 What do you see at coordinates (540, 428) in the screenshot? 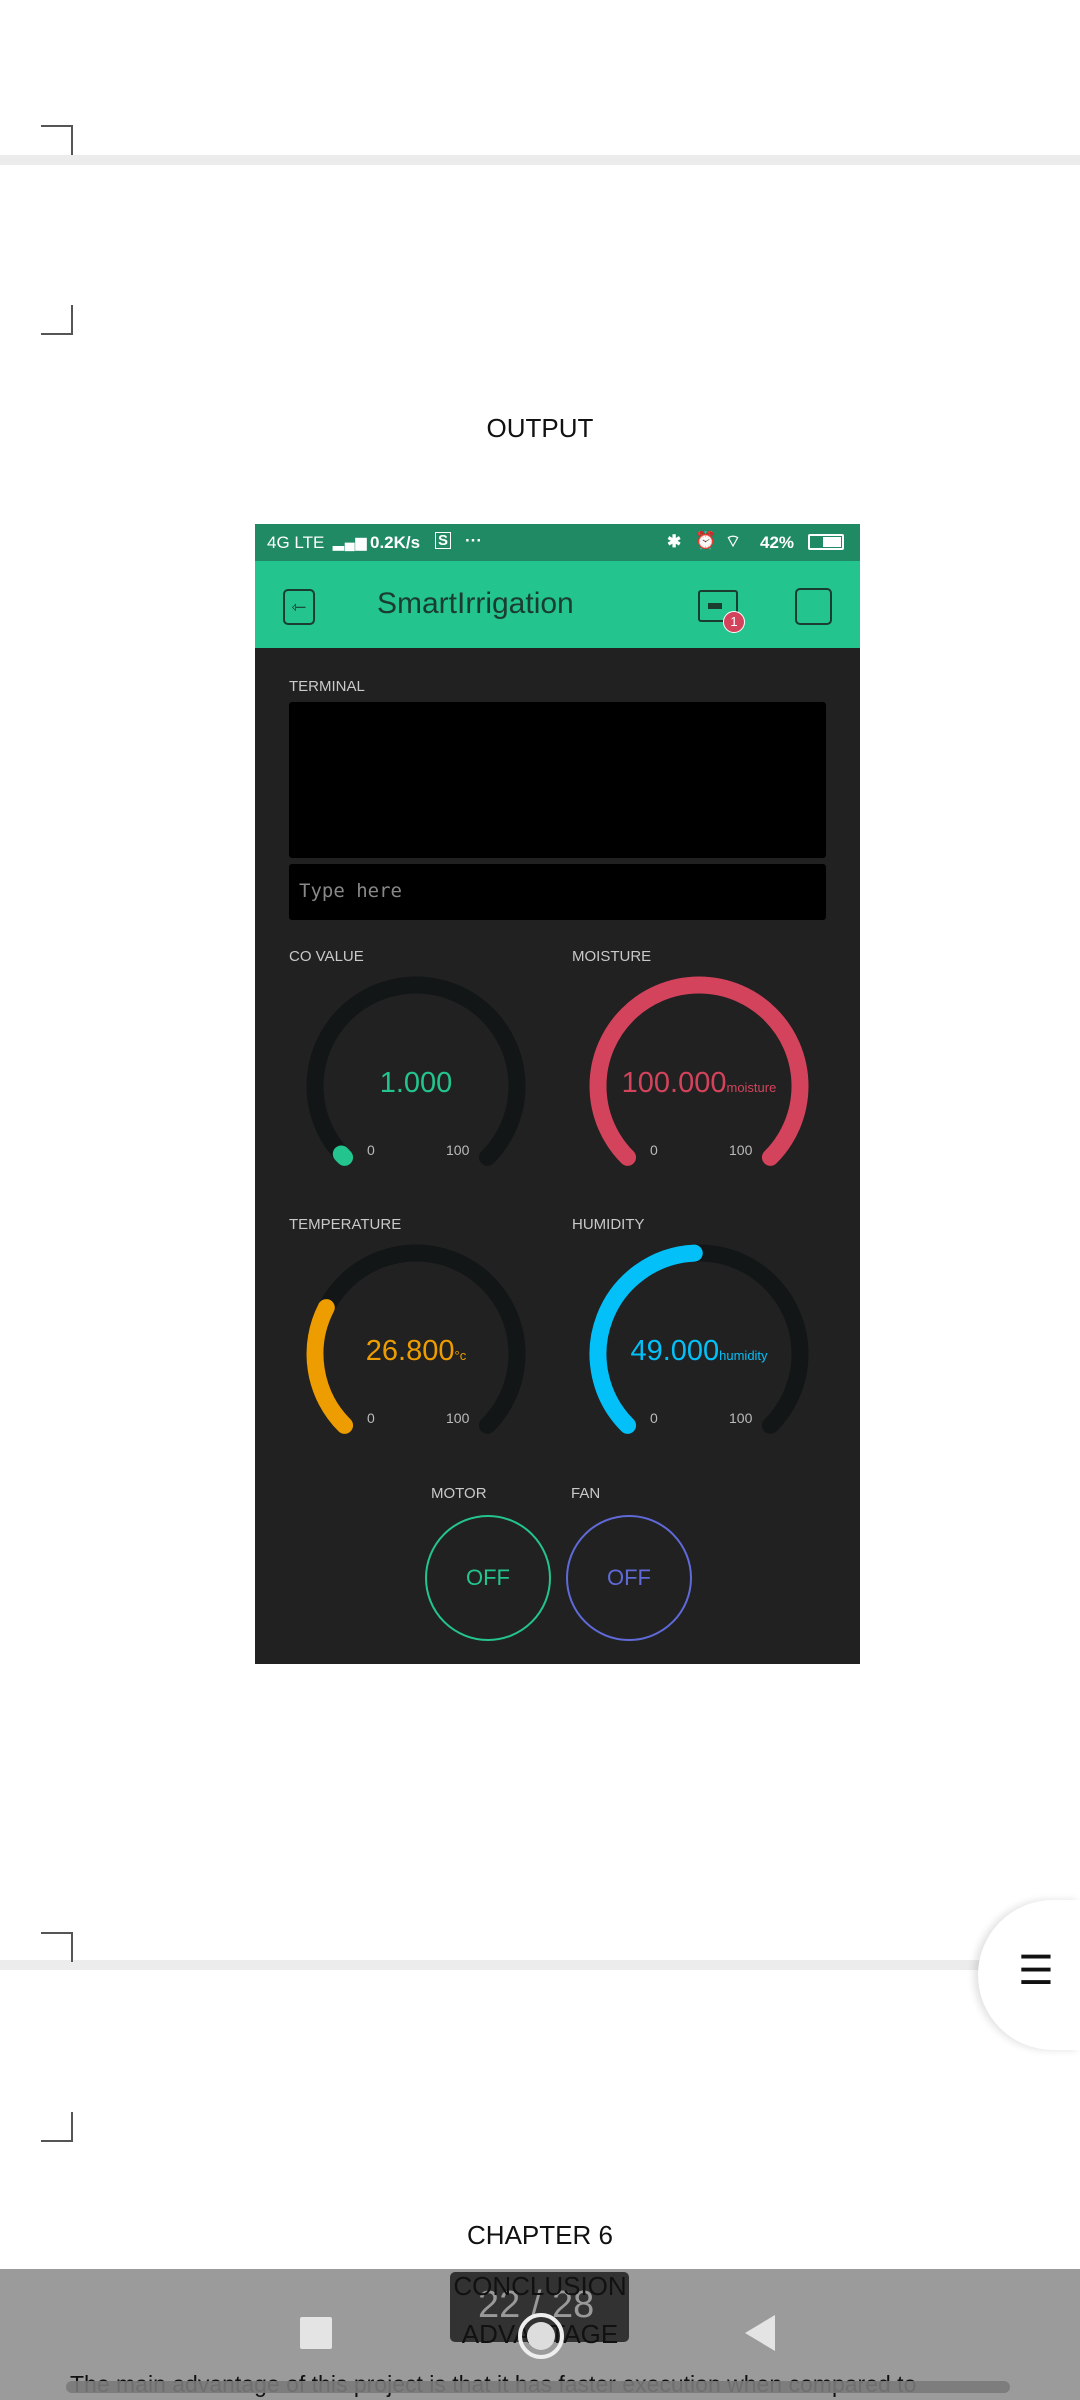
I see `output-heading: OUTPUT` at bounding box center [540, 428].